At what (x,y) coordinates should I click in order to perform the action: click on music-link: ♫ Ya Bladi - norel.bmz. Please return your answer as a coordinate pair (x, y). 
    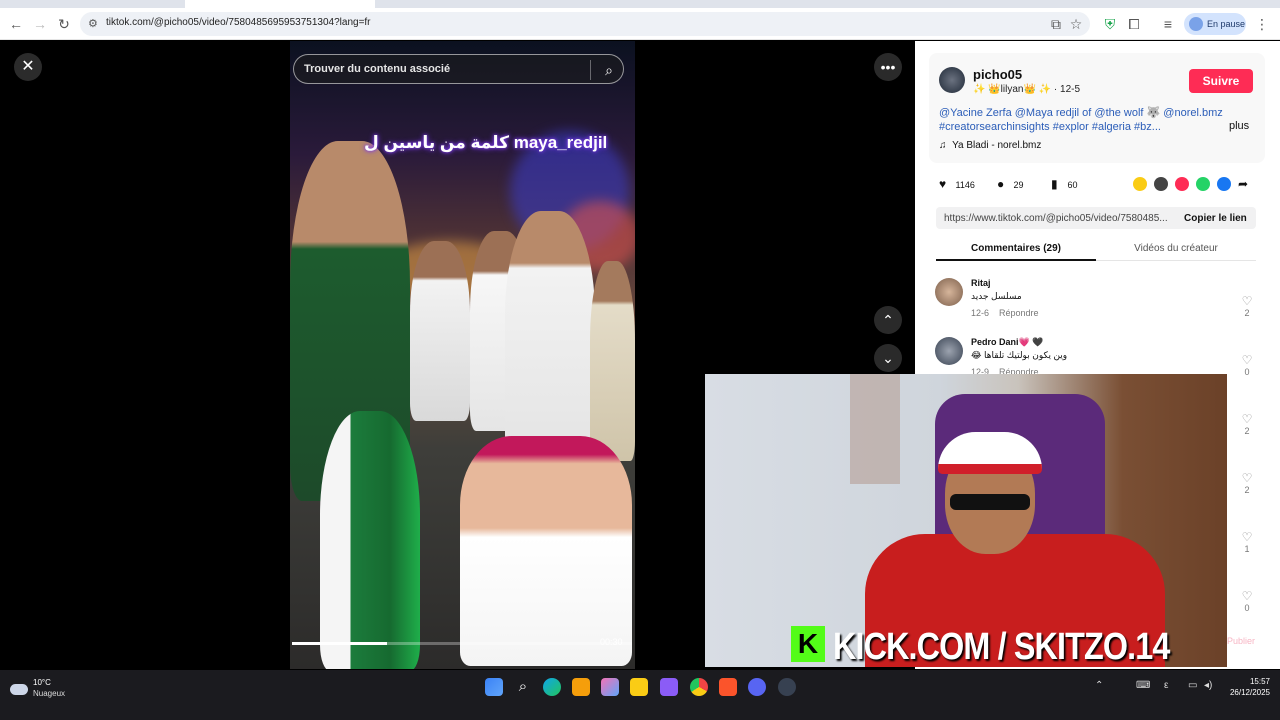
    Looking at the image, I should click on (990, 145).